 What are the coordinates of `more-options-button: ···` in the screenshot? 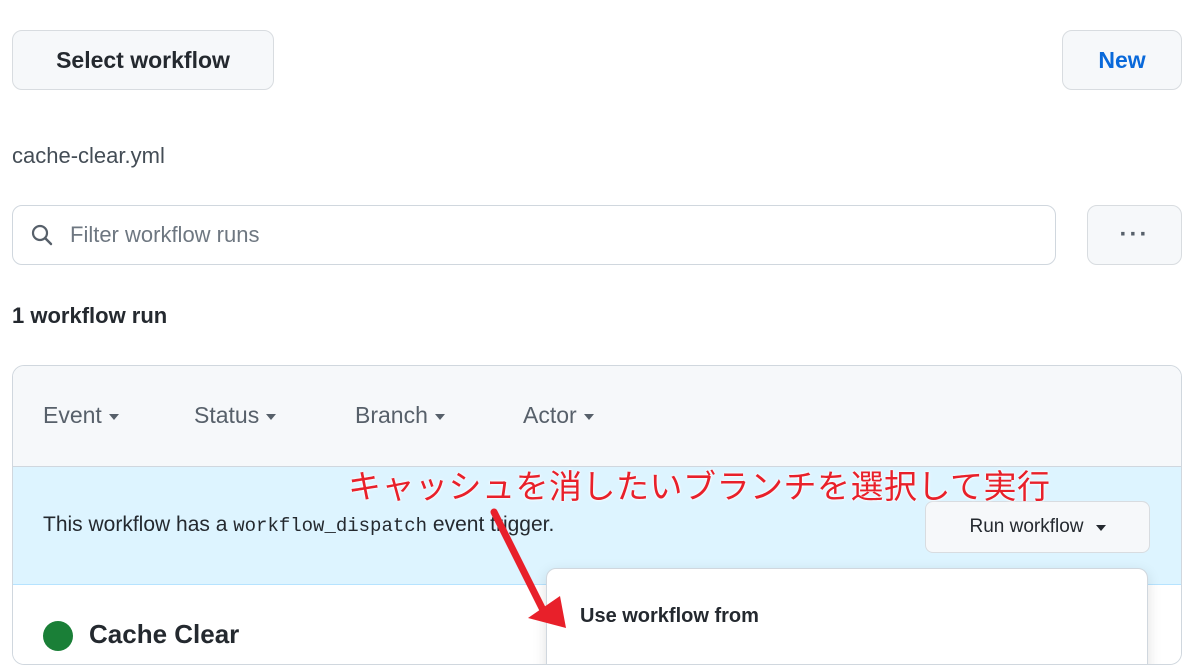 It's located at (1134, 235).